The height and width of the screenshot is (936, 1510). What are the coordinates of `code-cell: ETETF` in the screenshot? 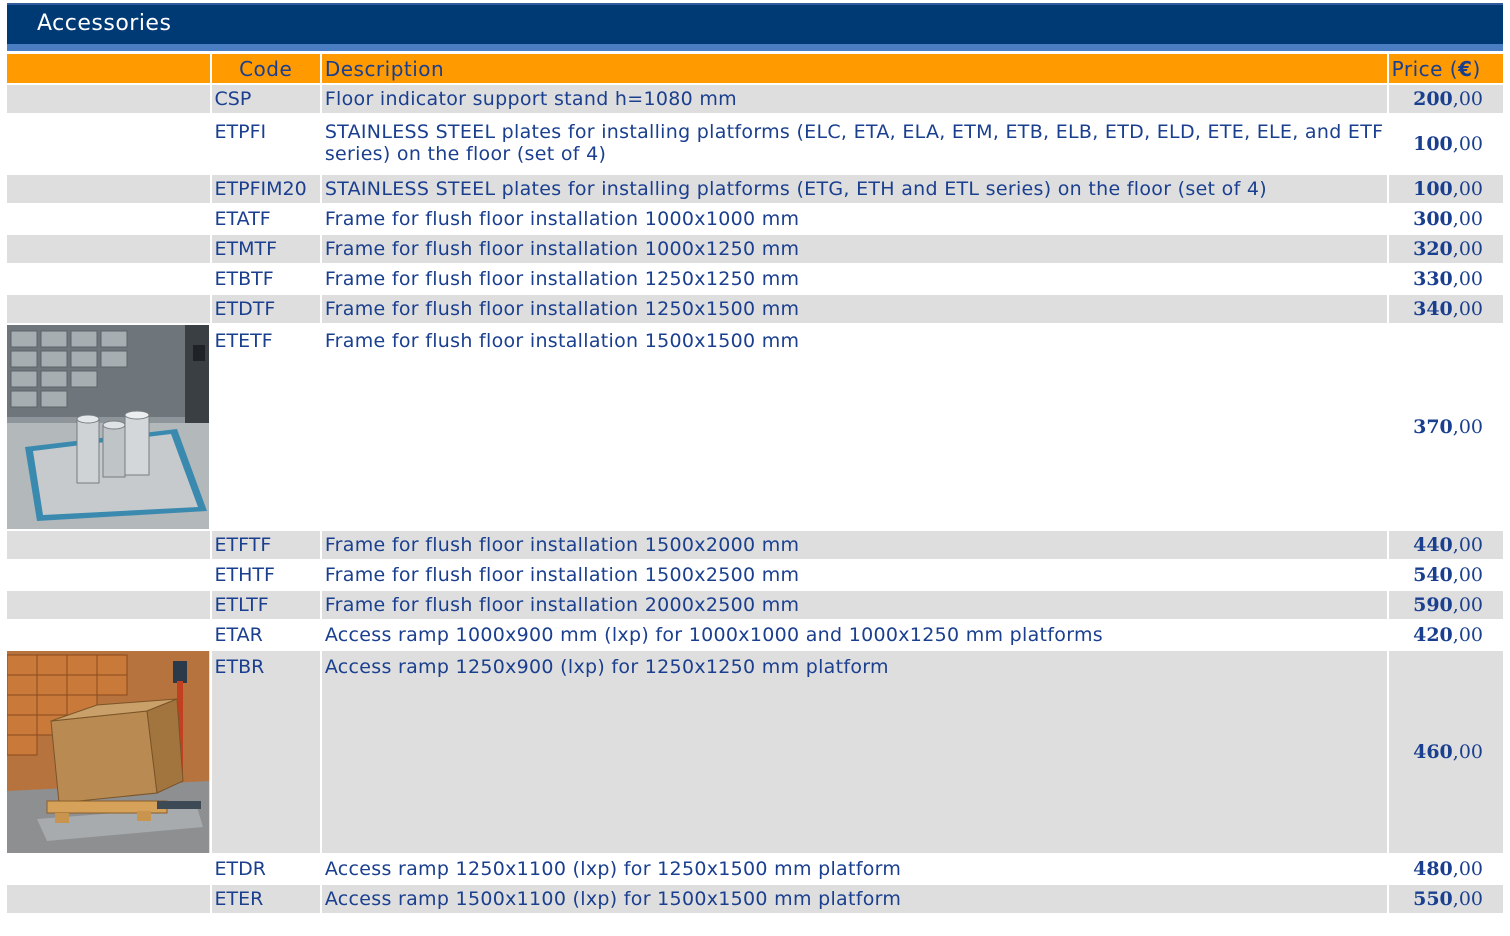 It's located at (265, 427).